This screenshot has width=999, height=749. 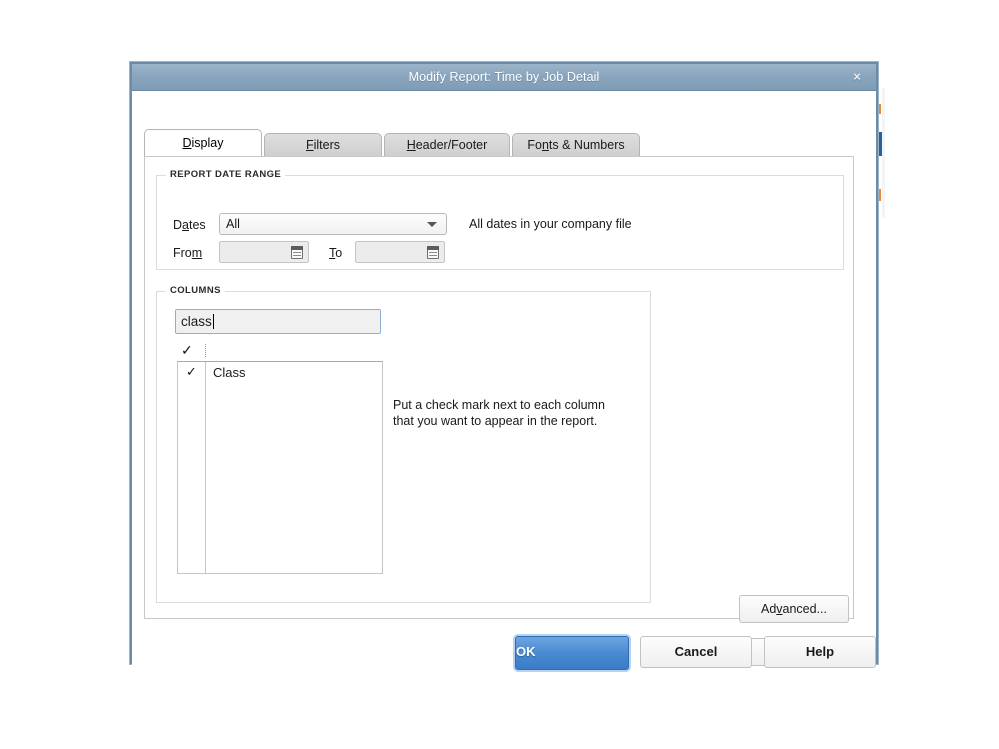 I want to click on dialog-titlebar: Modify Report: Time by Job Detail ×, so click(x=504, y=77).